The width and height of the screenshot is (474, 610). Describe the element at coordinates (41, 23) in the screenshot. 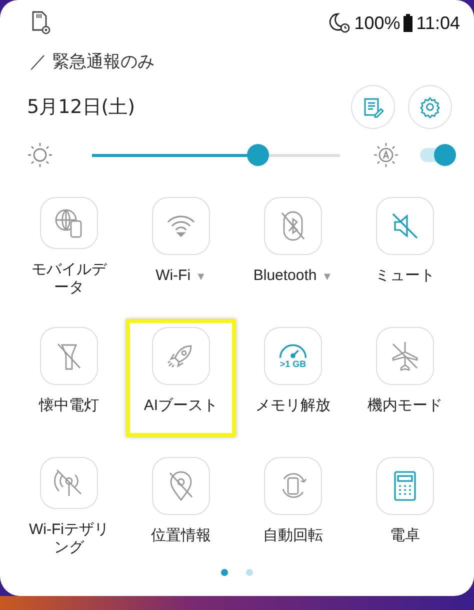

I see `sd-card-icon` at that location.